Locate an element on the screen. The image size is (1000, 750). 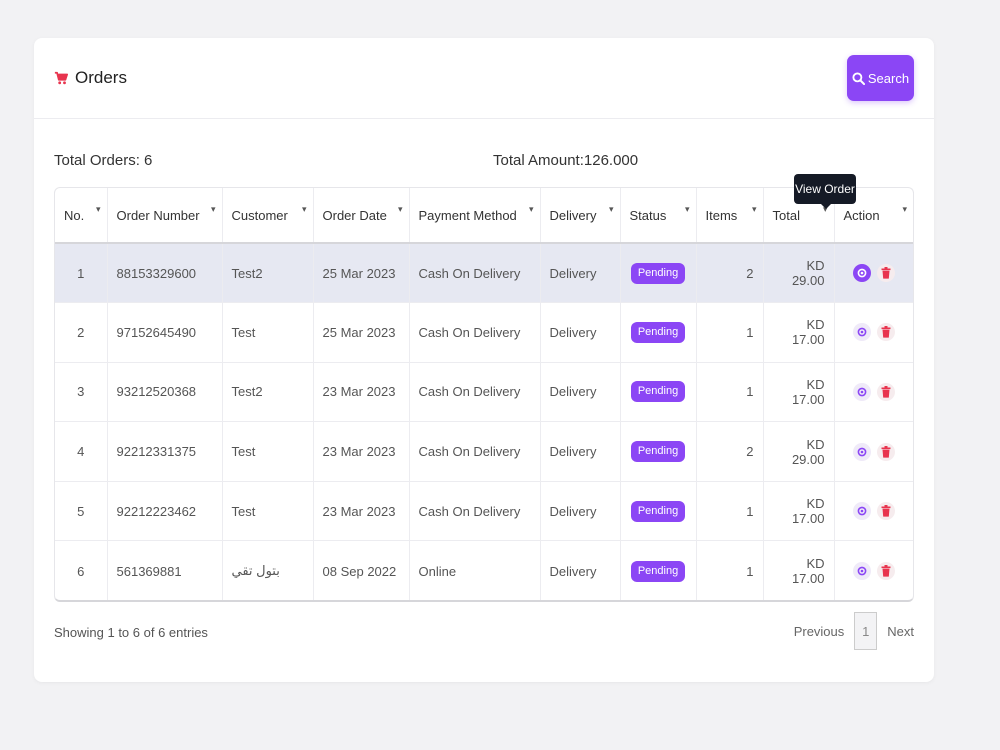
cell-no: 2 is located at coordinates (81, 332).